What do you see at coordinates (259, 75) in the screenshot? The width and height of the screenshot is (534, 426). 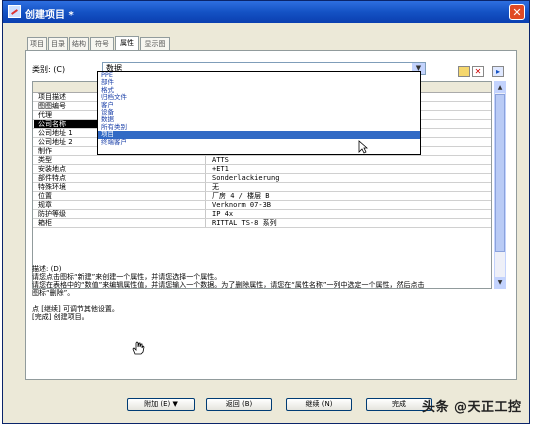 I see `dropdown-option: PPE` at bounding box center [259, 75].